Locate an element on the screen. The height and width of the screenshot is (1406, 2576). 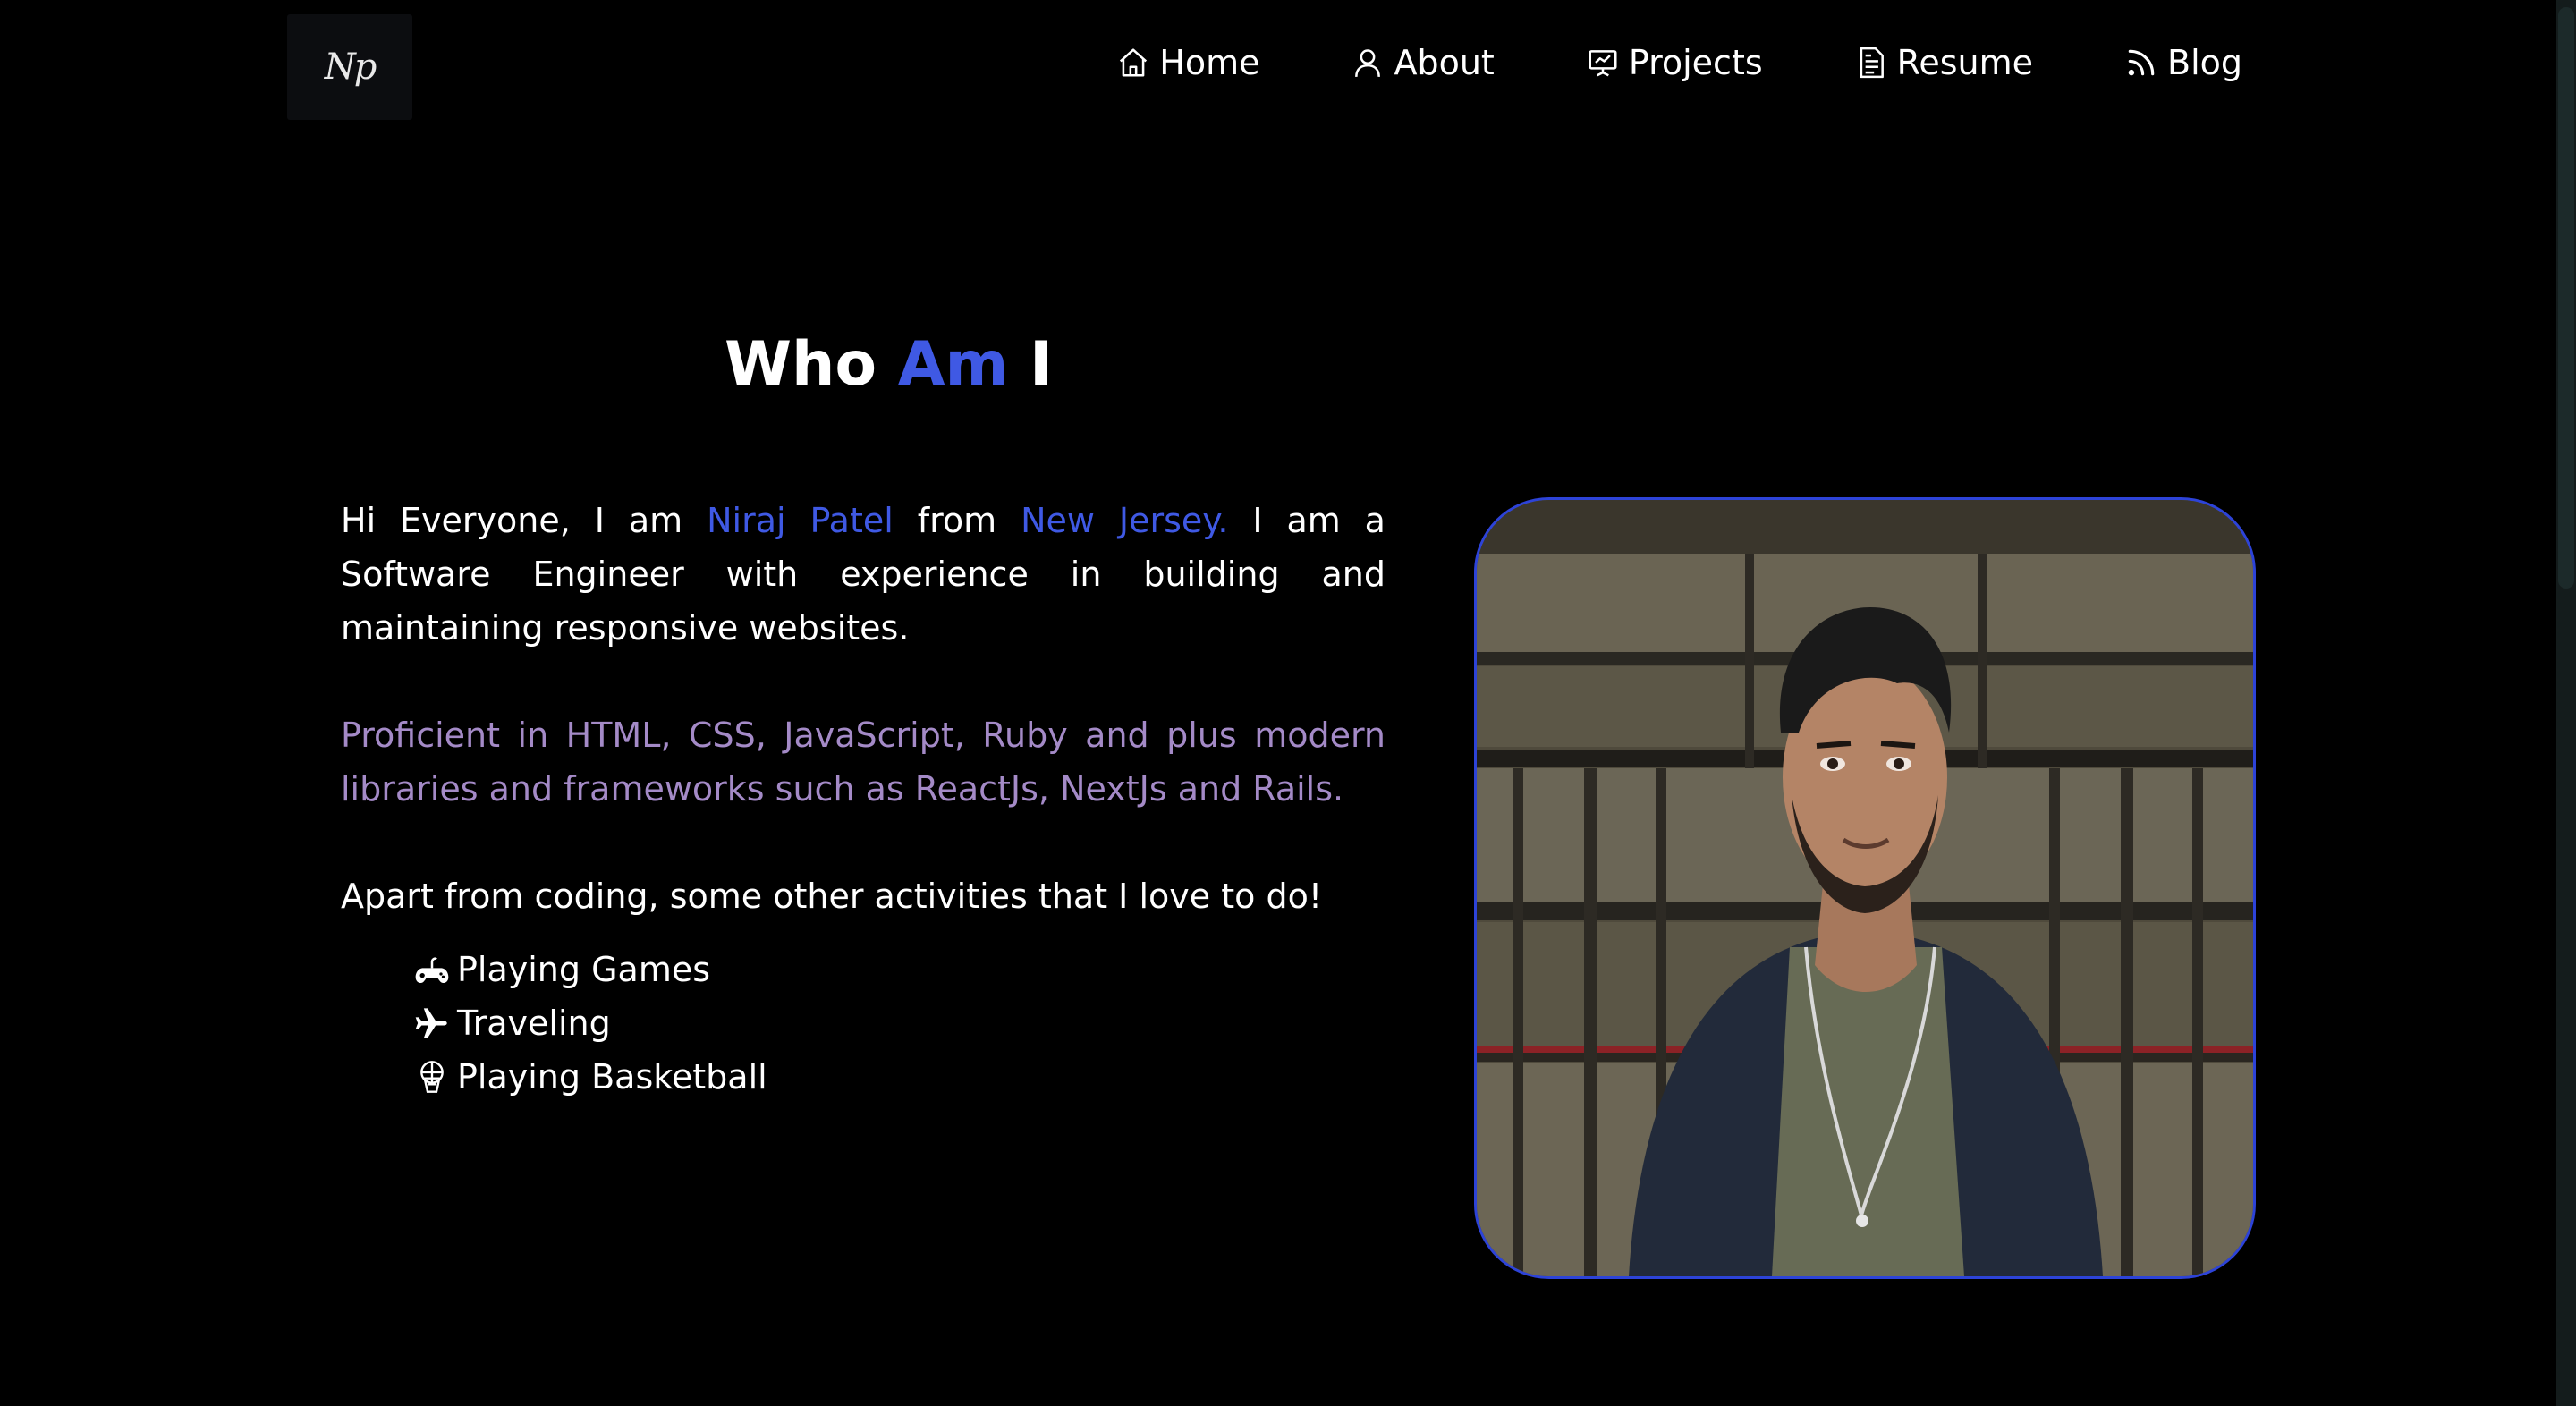
nav-projects-label: Projects is located at coordinates (1695, 63).